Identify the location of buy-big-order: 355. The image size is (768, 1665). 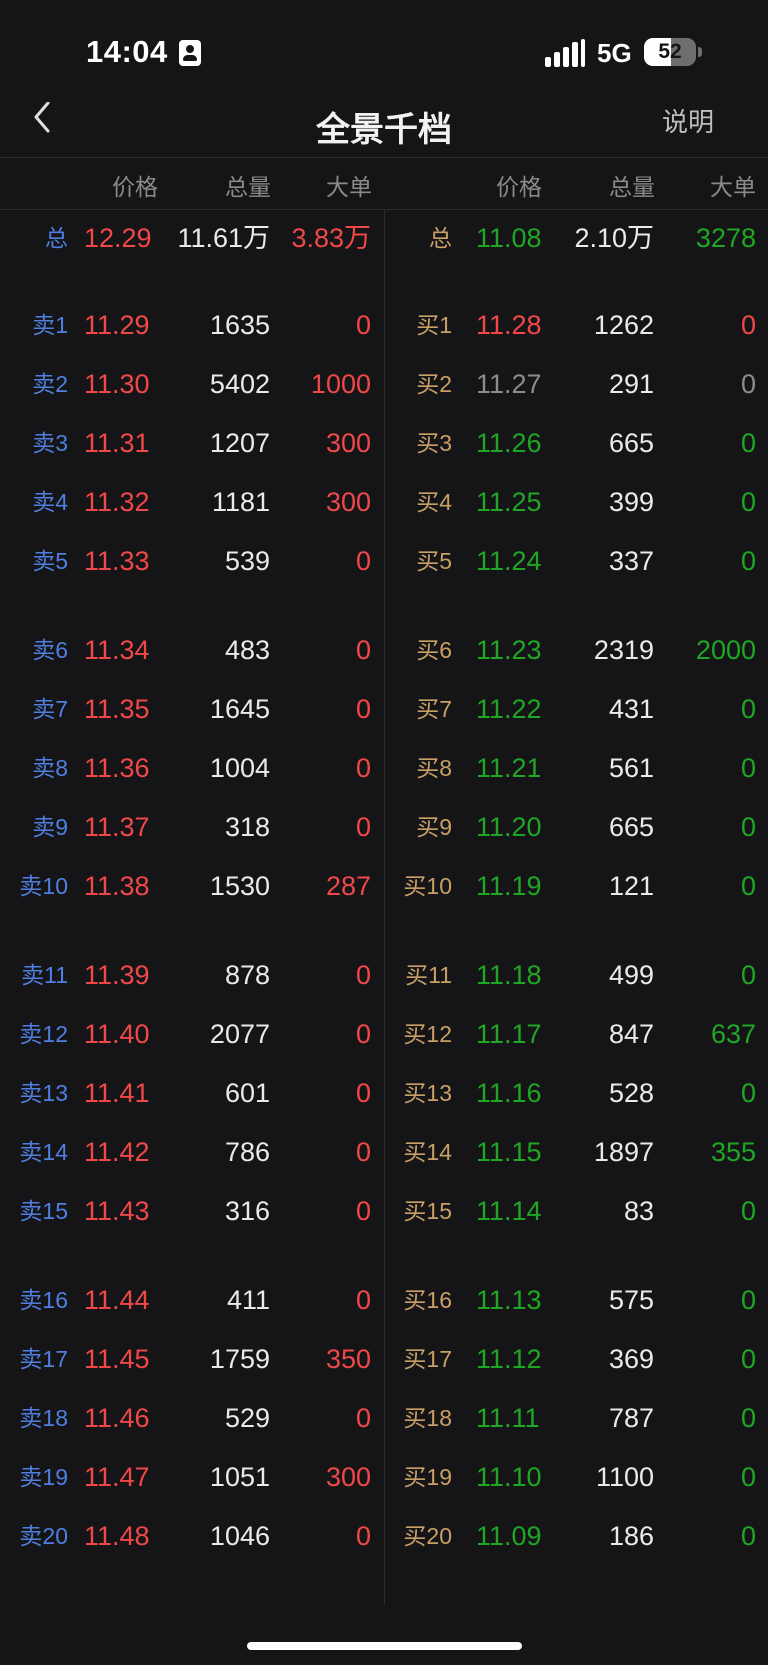
(733, 1152).